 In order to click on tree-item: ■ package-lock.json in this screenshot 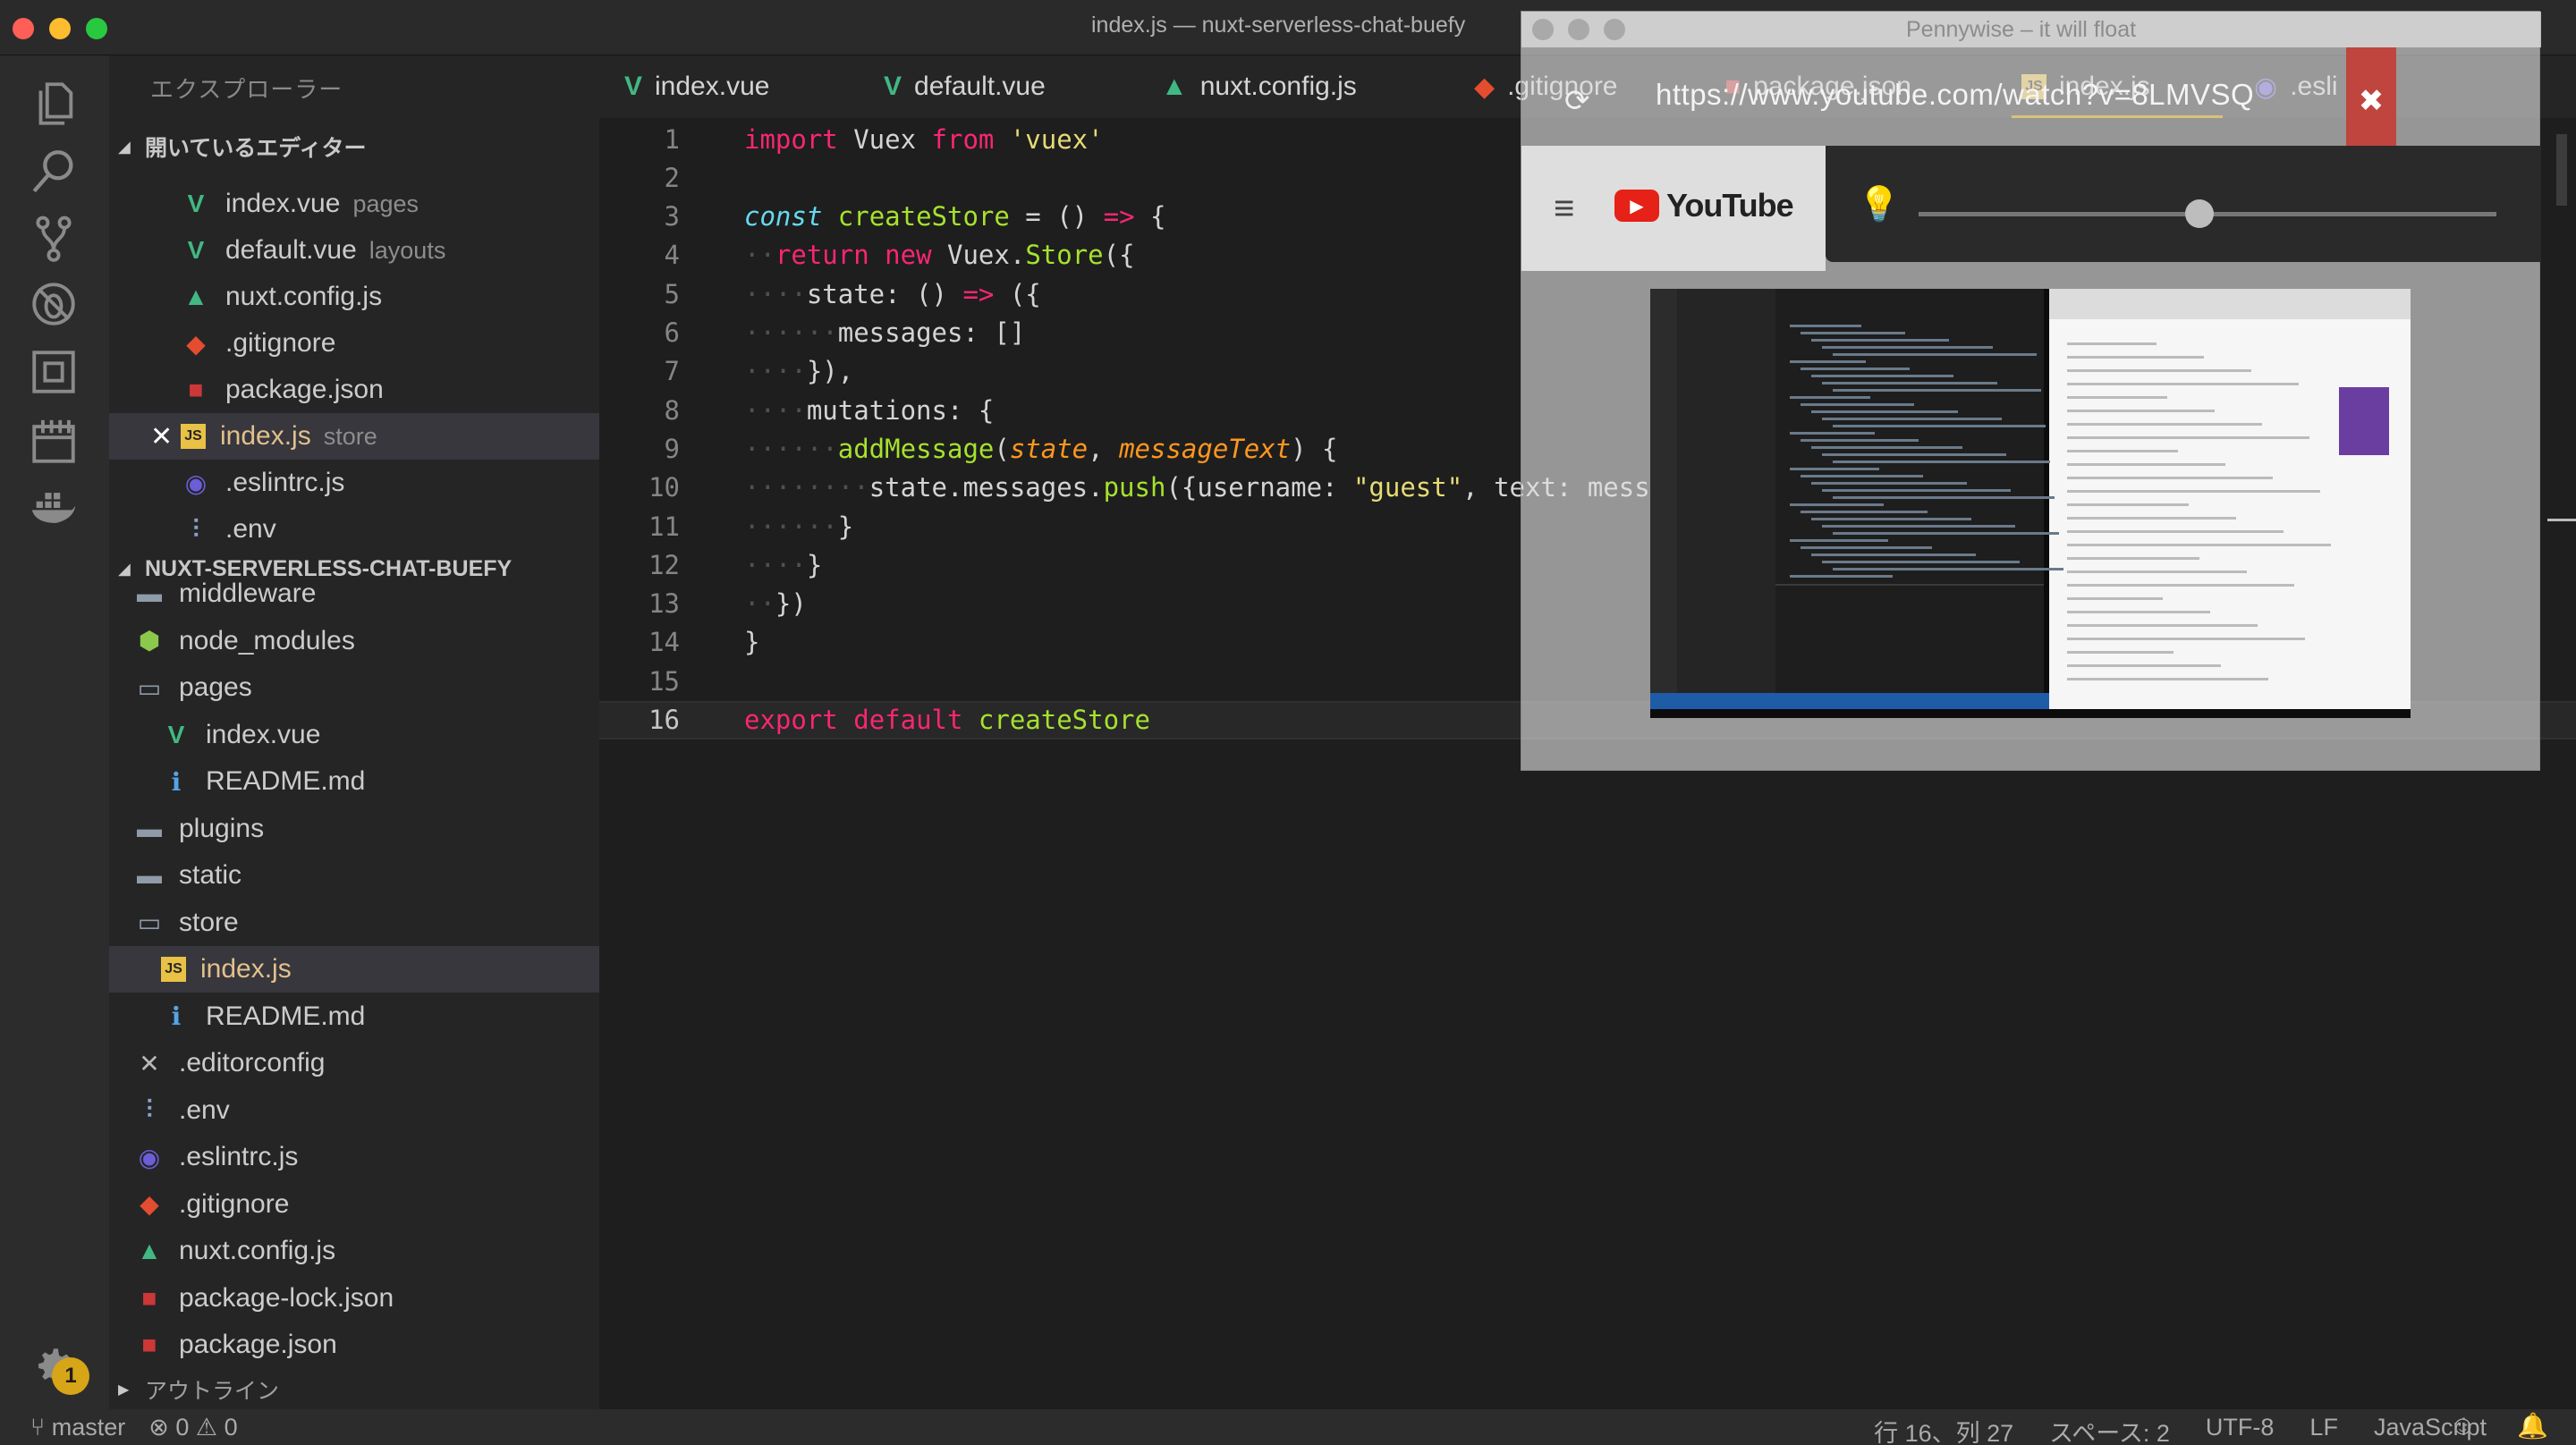, I will do `click(354, 1298)`.